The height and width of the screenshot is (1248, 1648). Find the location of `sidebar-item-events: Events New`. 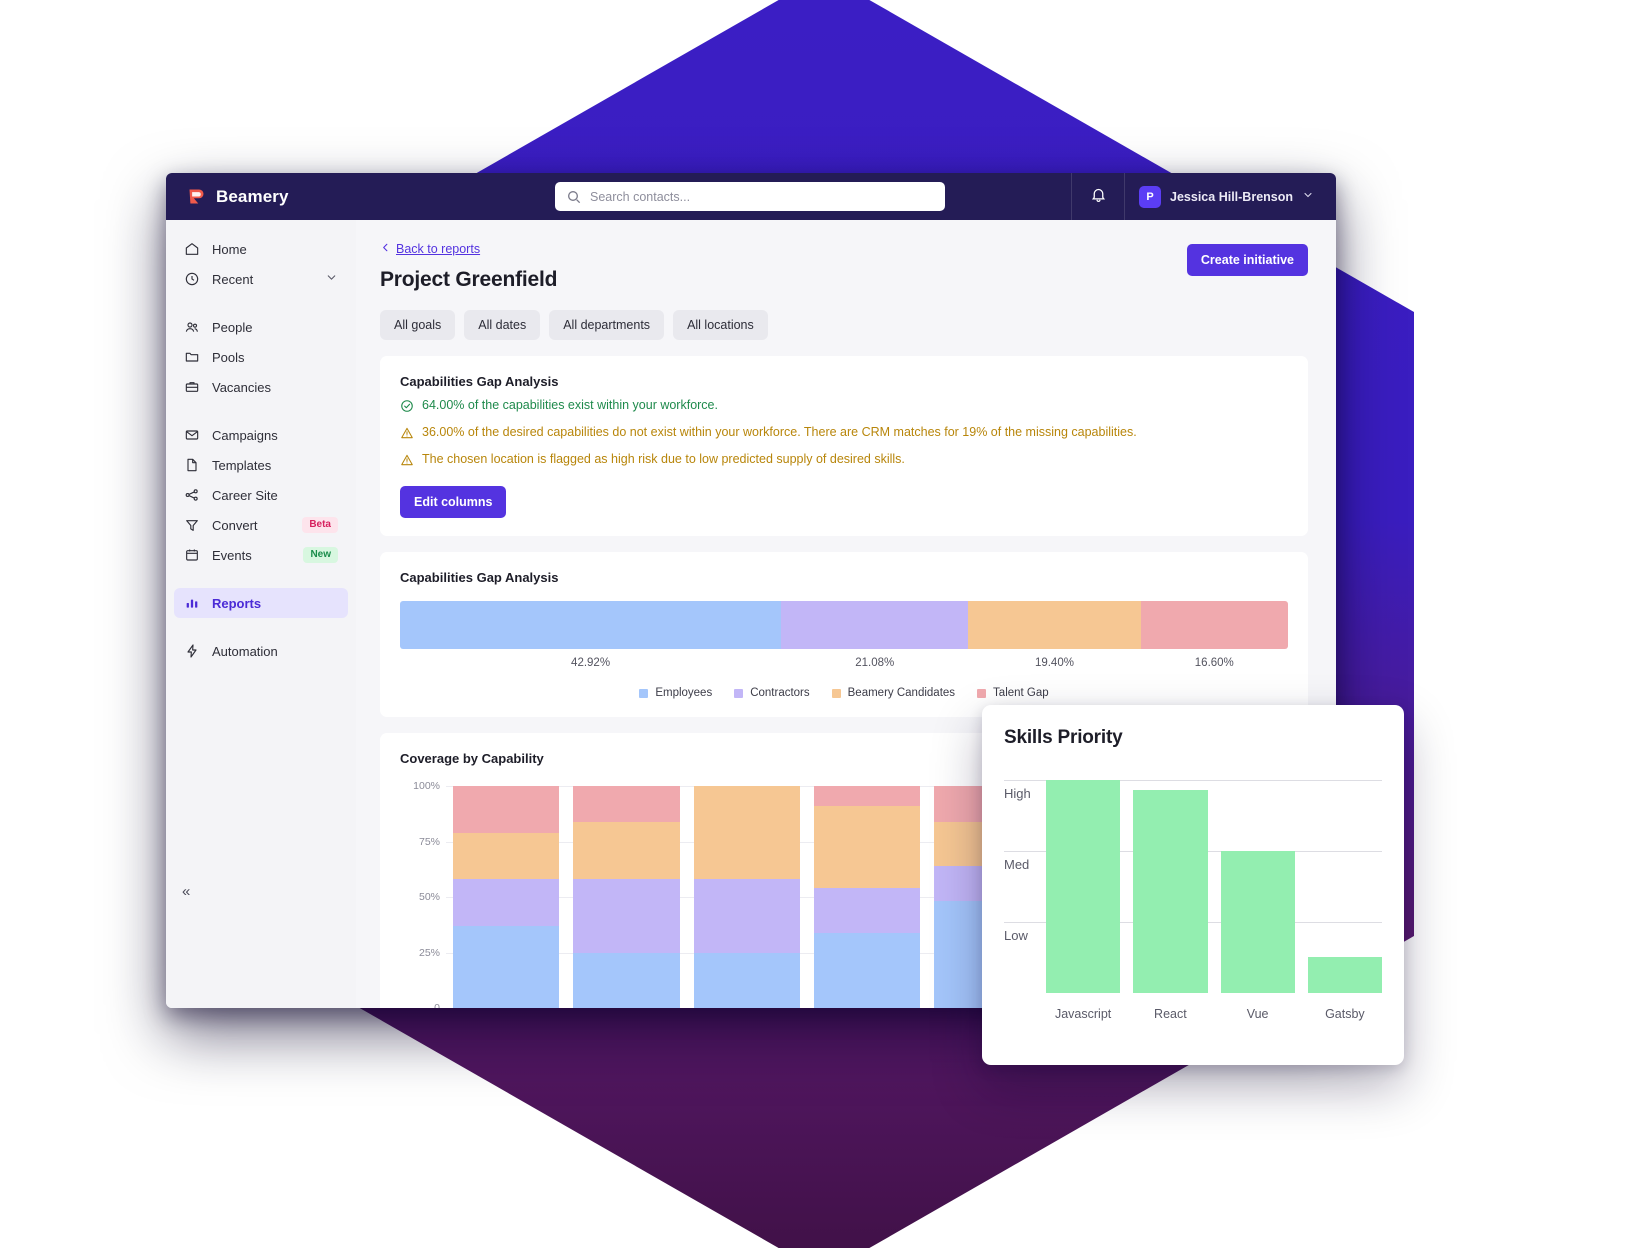

sidebar-item-events: Events New is located at coordinates (261, 555).